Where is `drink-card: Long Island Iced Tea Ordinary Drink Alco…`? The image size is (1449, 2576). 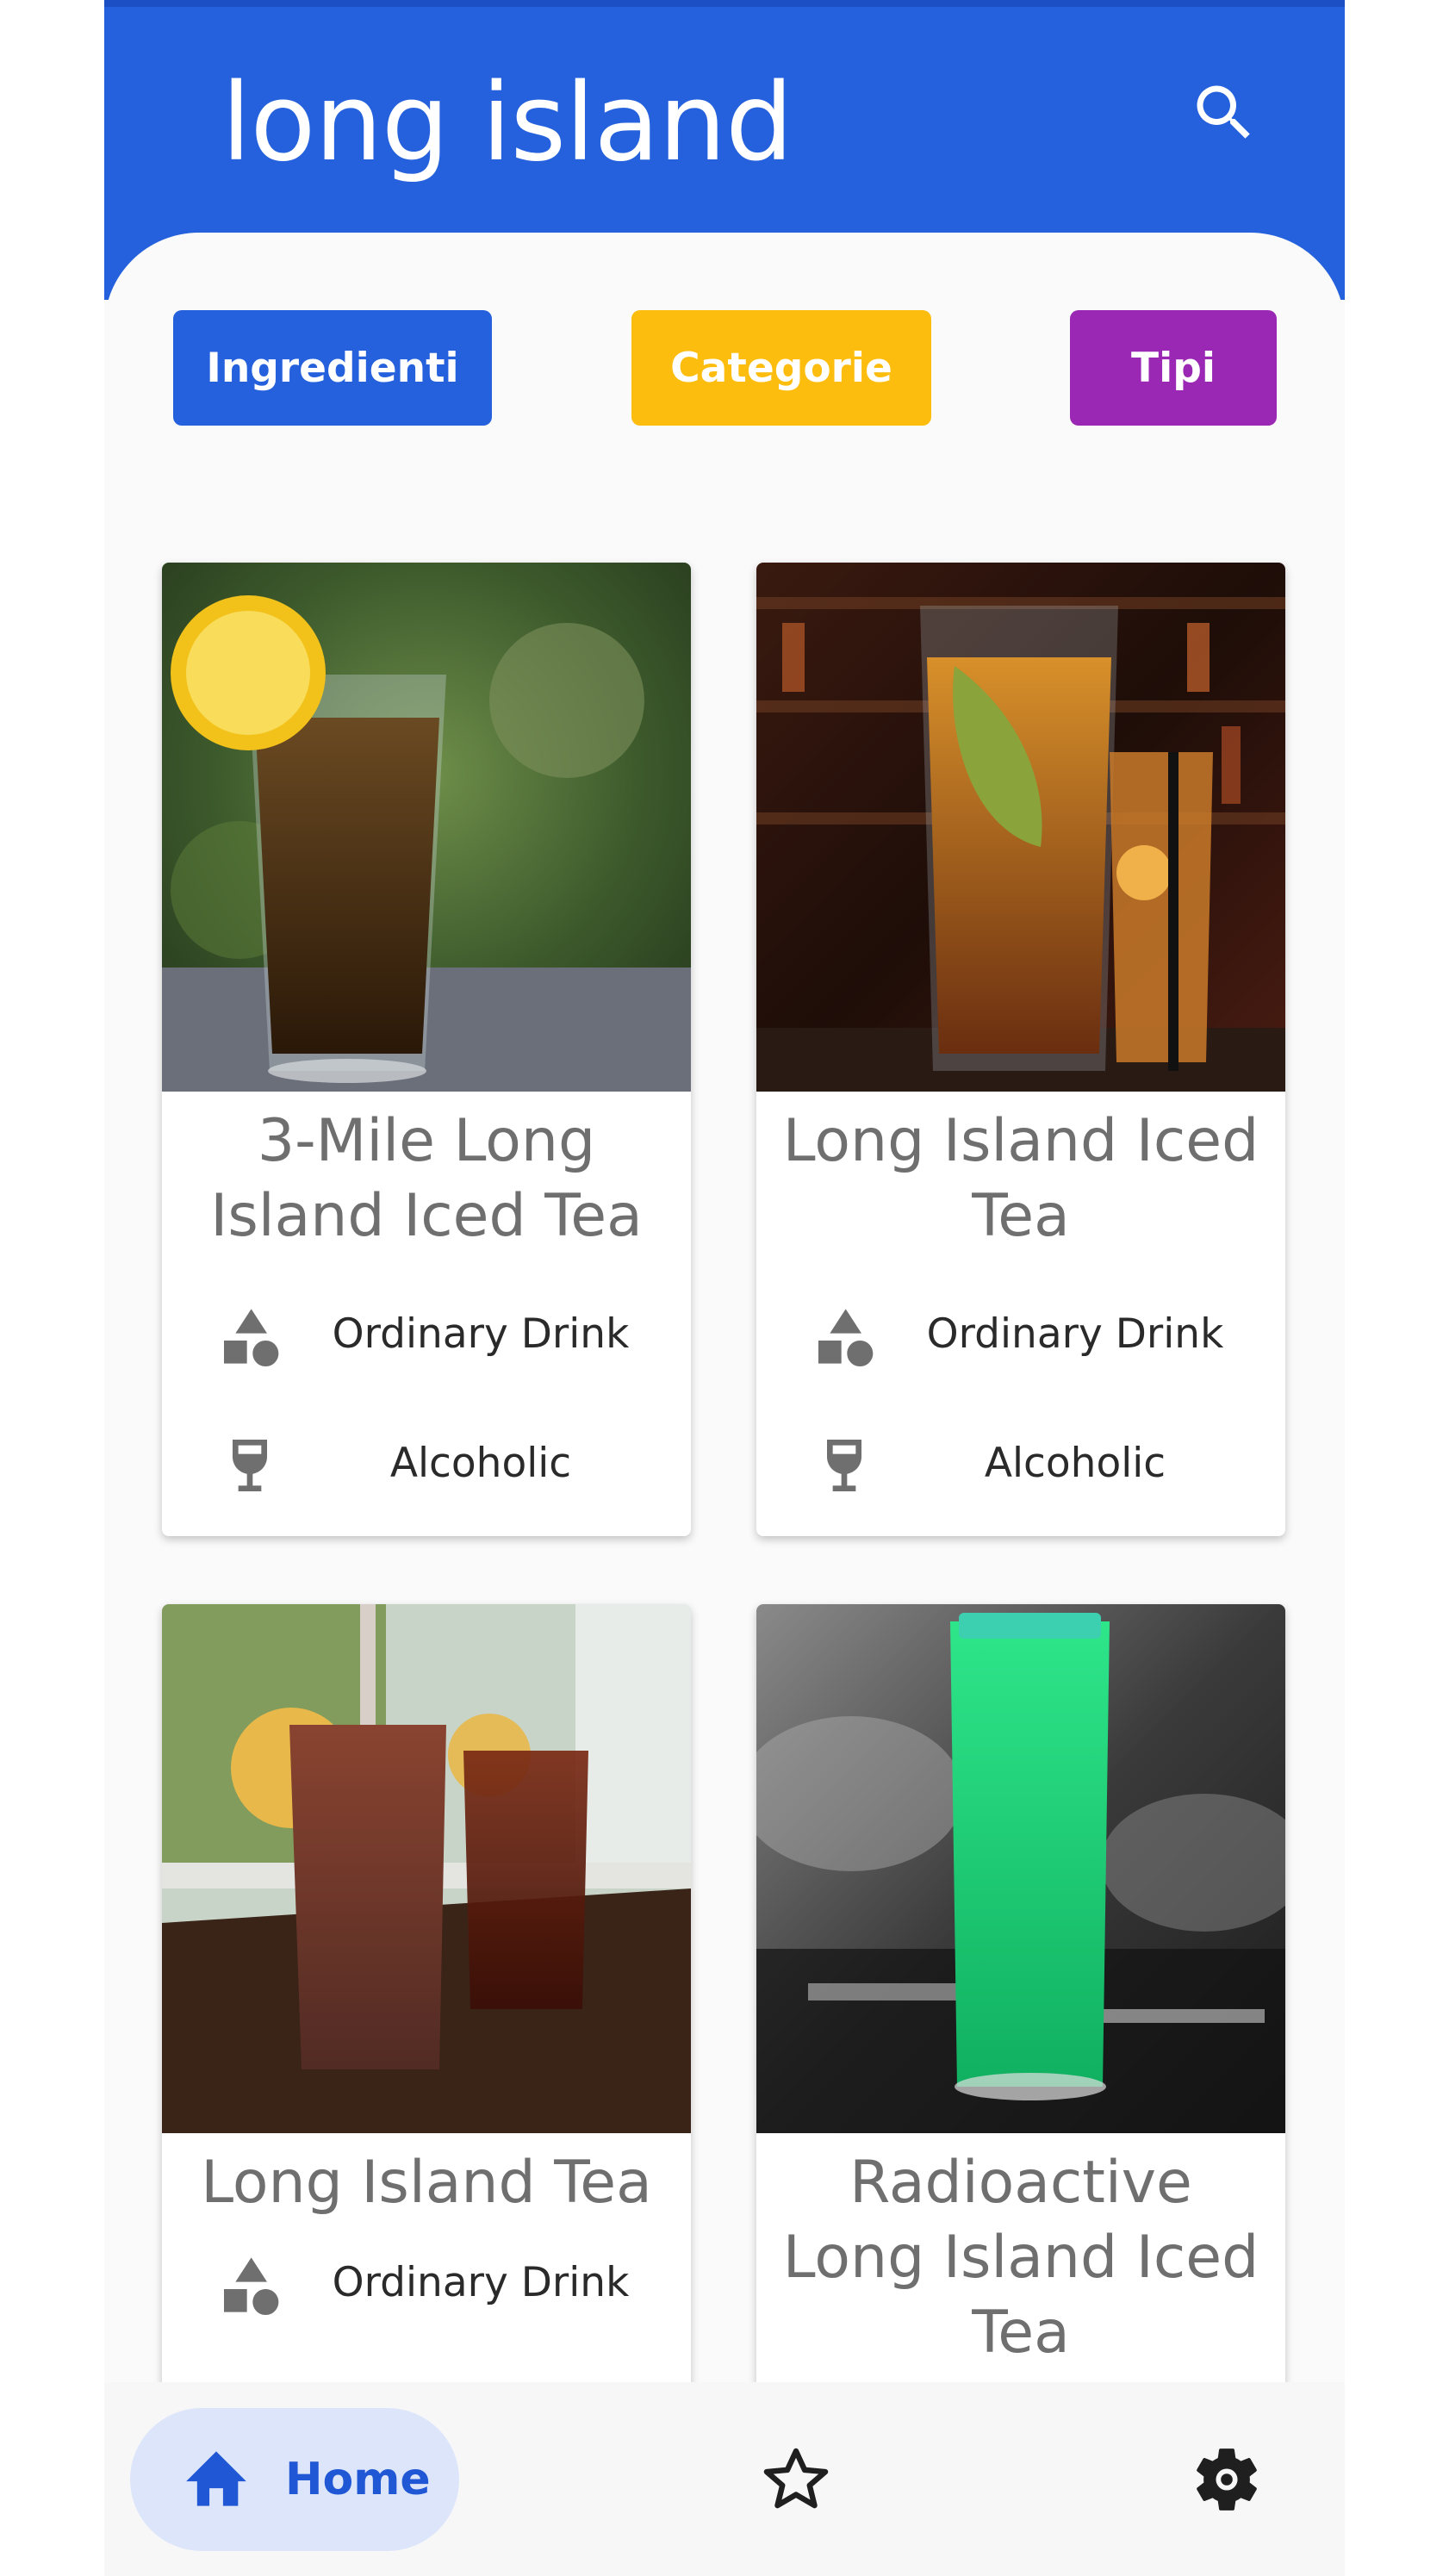 drink-card: Long Island Iced Tea Ordinary Drink Alco… is located at coordinates (1020, 1049).